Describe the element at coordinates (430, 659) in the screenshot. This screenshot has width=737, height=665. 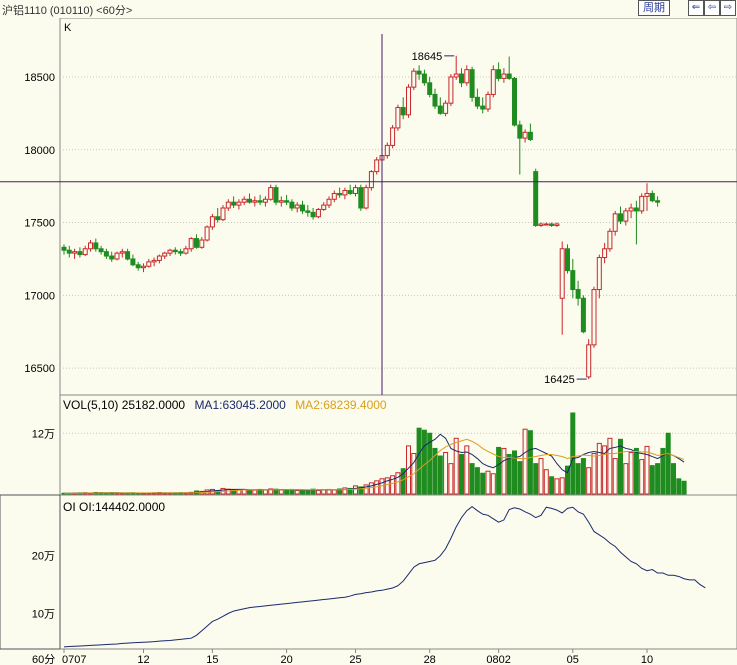
I see `x-axis-tick-label: 28` at that location.